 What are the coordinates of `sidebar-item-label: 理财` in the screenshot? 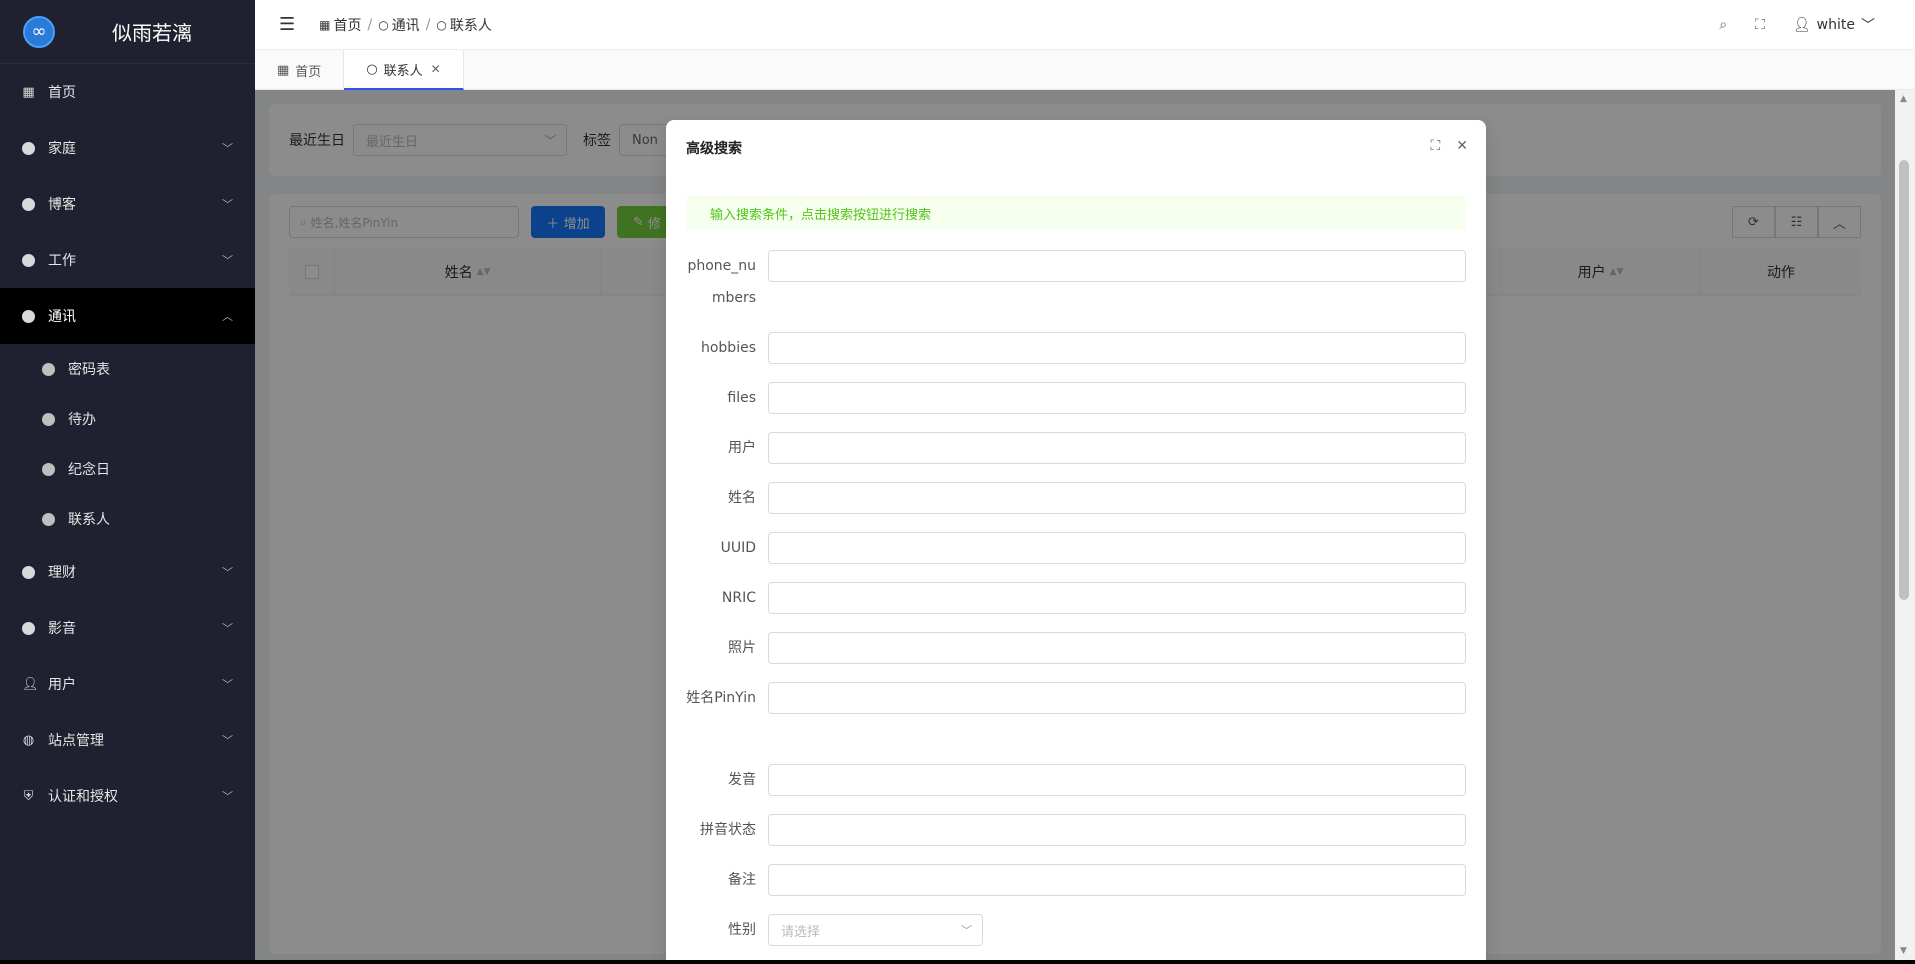 It's located at (62, 573).